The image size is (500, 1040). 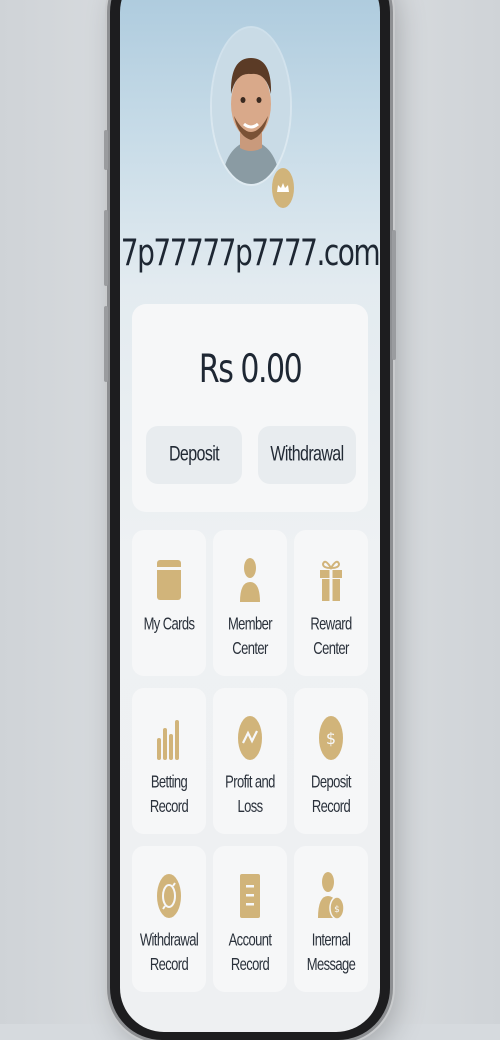 I want to click on document-icon, so click(x=250, y=896).